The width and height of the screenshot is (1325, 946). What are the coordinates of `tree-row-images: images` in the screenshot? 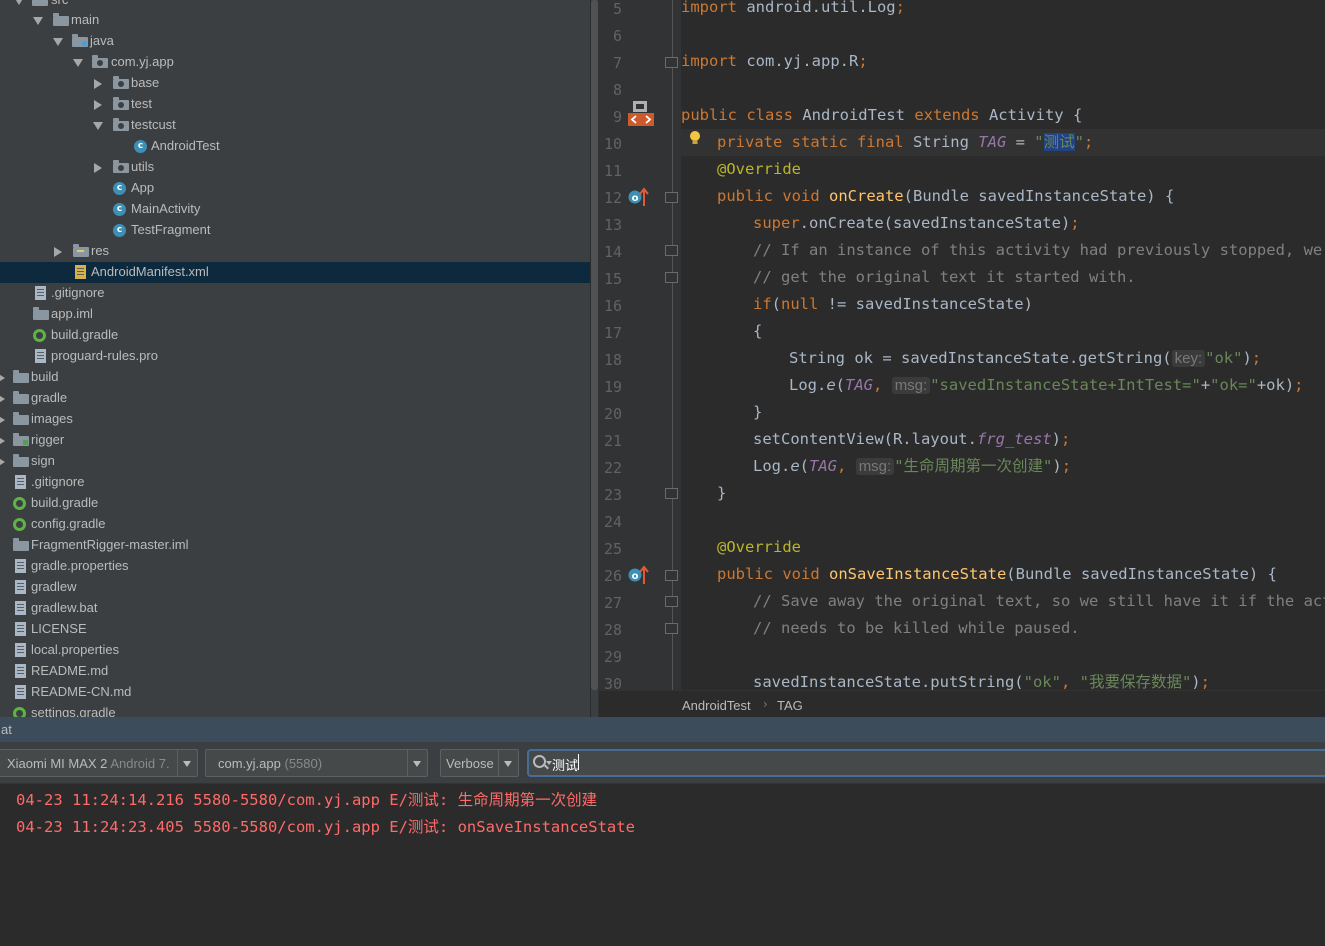 It's located at (295, 419).